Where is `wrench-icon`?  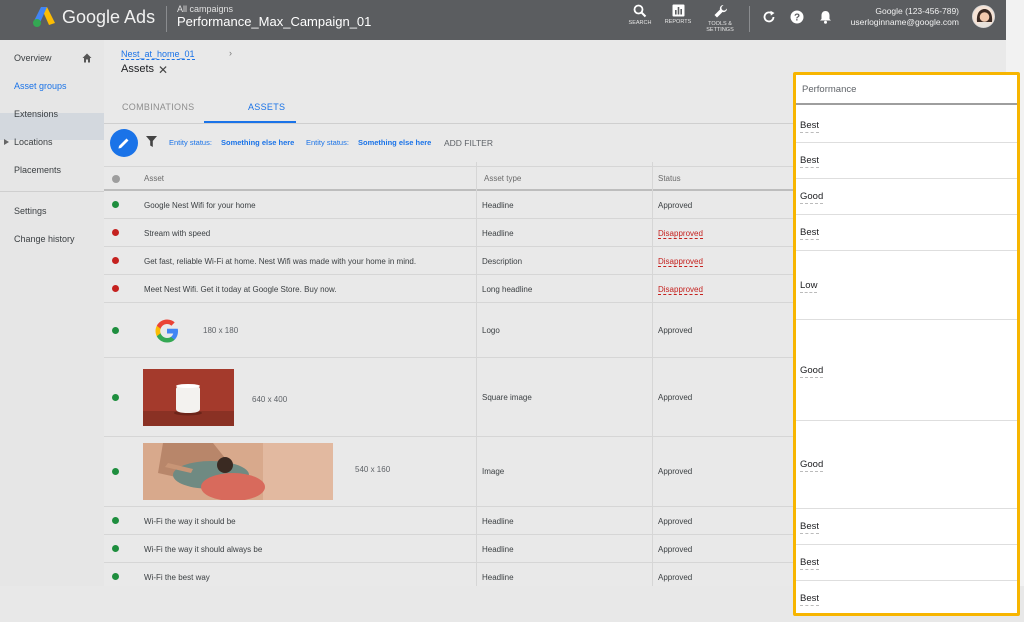
wrench-icon is located at coordinates (720, 11).